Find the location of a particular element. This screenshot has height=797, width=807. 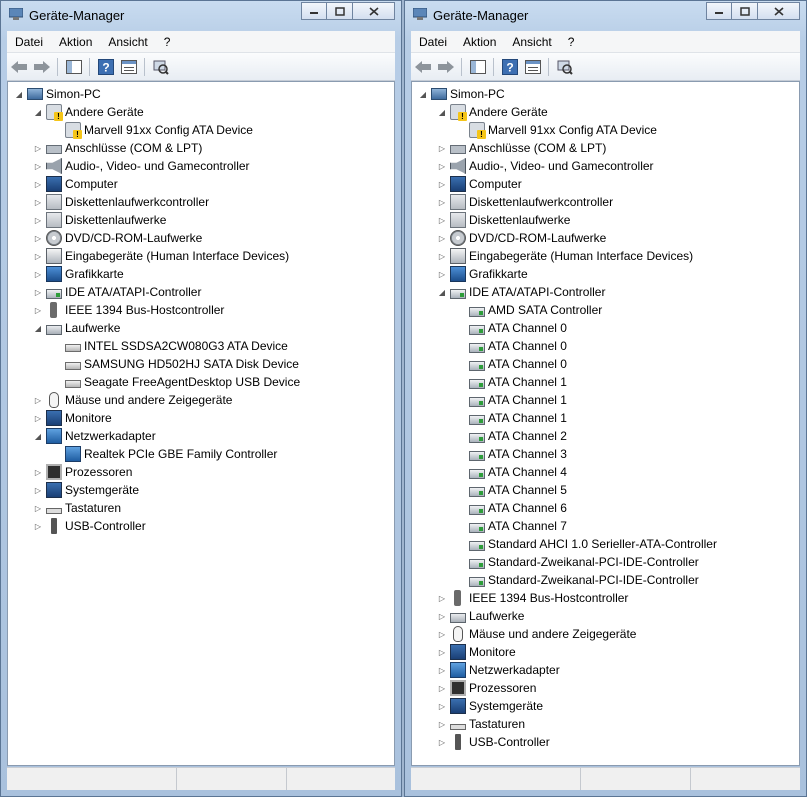

tree-item: Marvell 91xx Config ATA Device is located at coordinates (152, 130).